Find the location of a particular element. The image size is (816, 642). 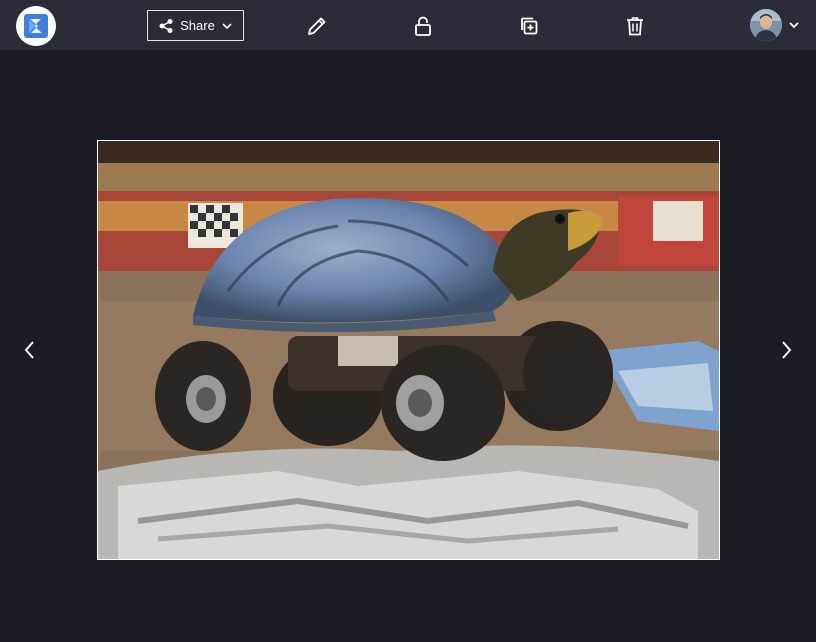

duplicate-button is located at coordinates (529, 26).